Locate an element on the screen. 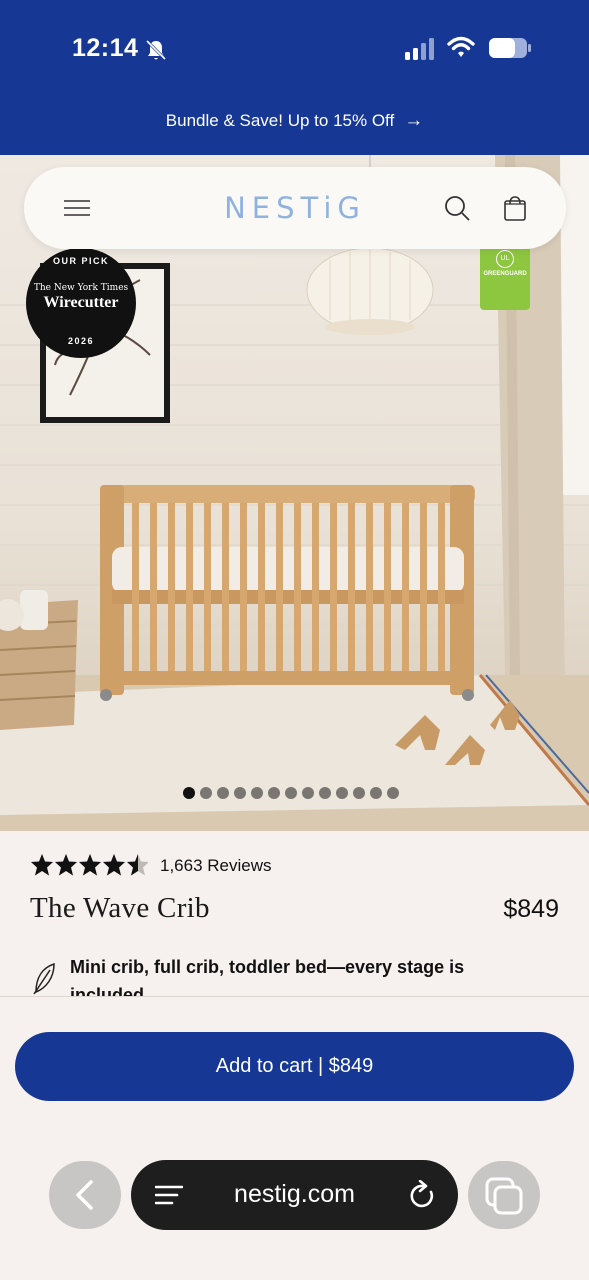 The height and width of the screenshot is (1280, 589). wirecutter-name: Wirecutter is located at coordinates (81, 302).